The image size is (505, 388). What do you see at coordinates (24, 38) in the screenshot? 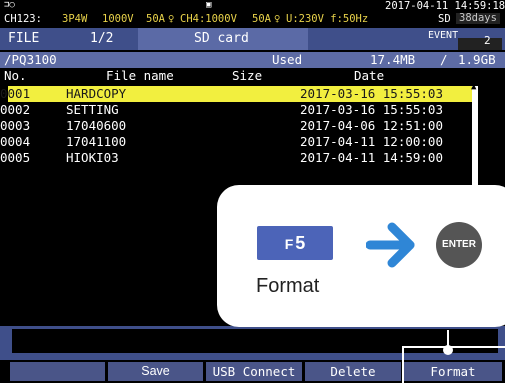
I see `menu-title: FILE` at bounding box center [24, 38].